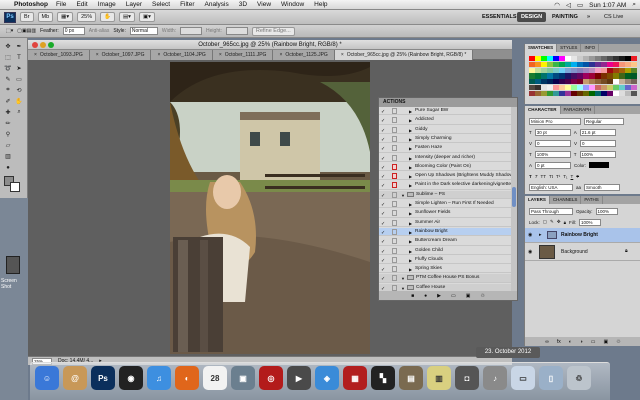 The height and width of the screenshot is (400, 640). Describe the element at coordinates (613, 17) in the screenshot. I see `cs-live-button: CS Live` at that location.